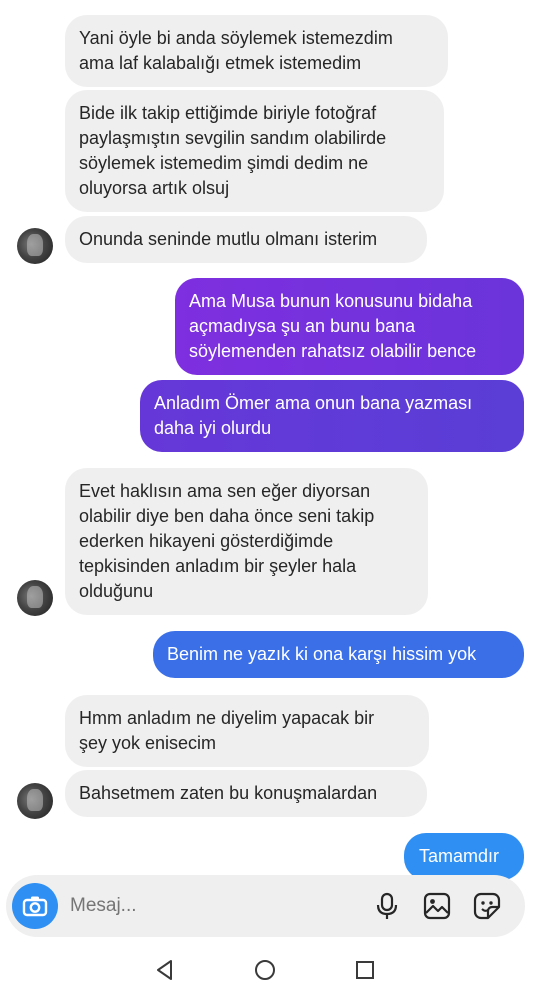 The width and height of the screenshot is (535, 997). I want to click on message-composer, so click(265, 906).